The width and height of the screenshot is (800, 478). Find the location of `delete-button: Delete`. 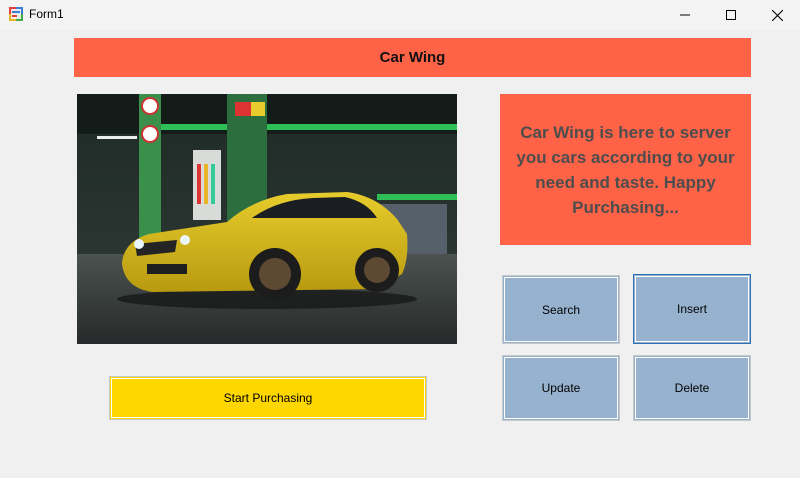

delete-button: Delete is located at coordinates (692, 388).